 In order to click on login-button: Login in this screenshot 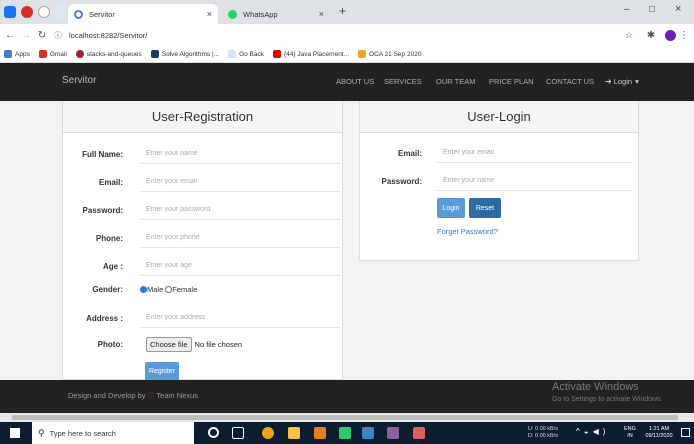, I will do `click(451, 208)`.